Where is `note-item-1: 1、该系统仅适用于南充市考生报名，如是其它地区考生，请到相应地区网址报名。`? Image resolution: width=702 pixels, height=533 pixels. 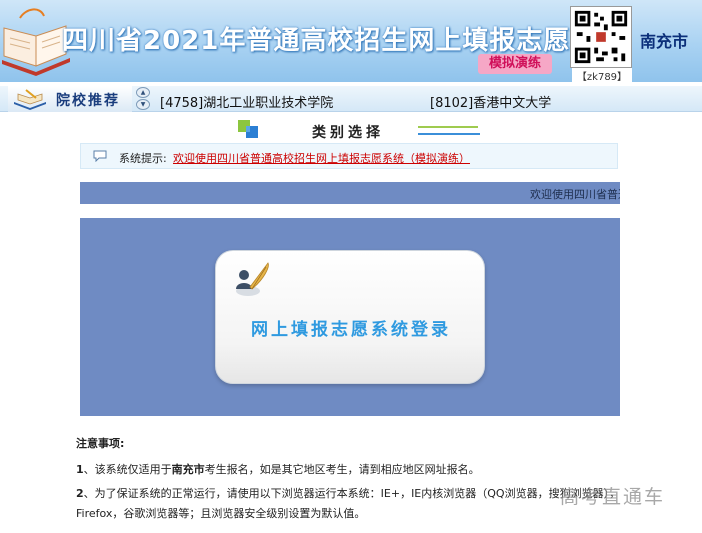
note-item-1: 1、该系统仅适用于南充市考生报名，如是其它地区考生，请到相应地区网址报名。 is located at coordinates (356, 470).